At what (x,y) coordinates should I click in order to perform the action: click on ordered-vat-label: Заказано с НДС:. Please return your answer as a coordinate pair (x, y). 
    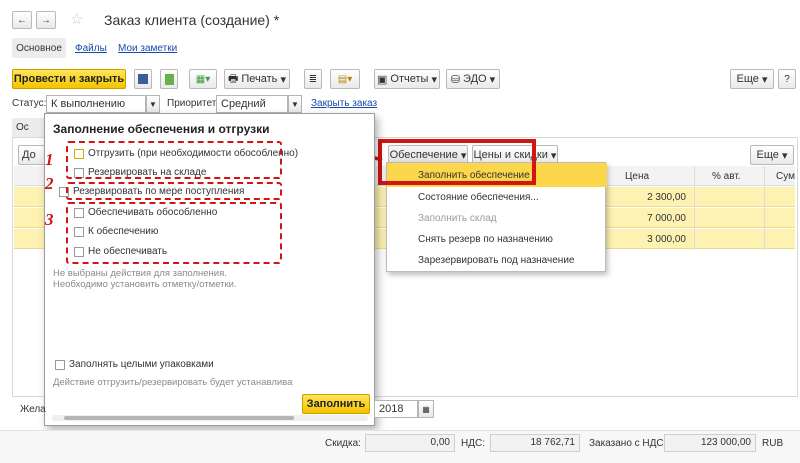
    Looking at the image, I should click on (628, 443).